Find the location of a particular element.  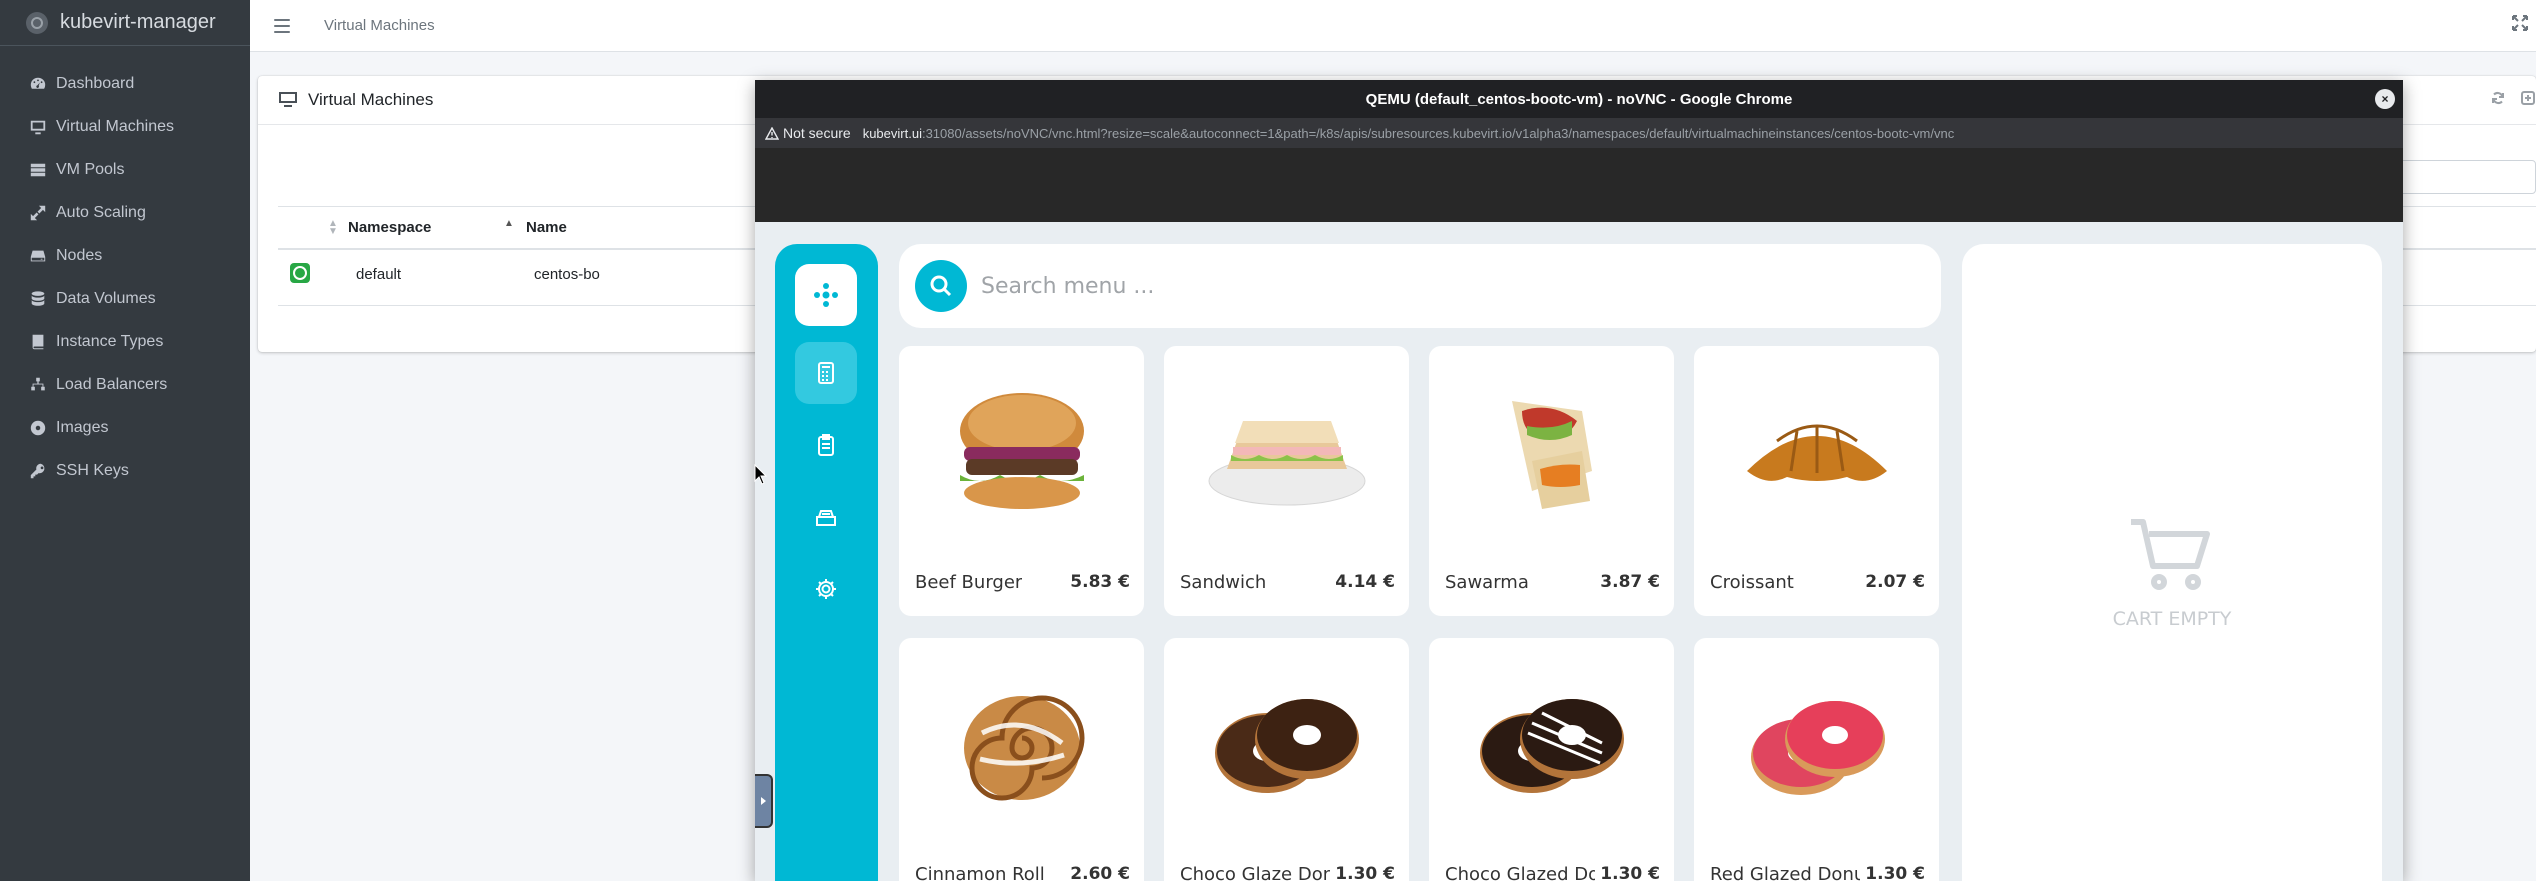

mouse-cursor-icon is located at coordinates (761, 474).